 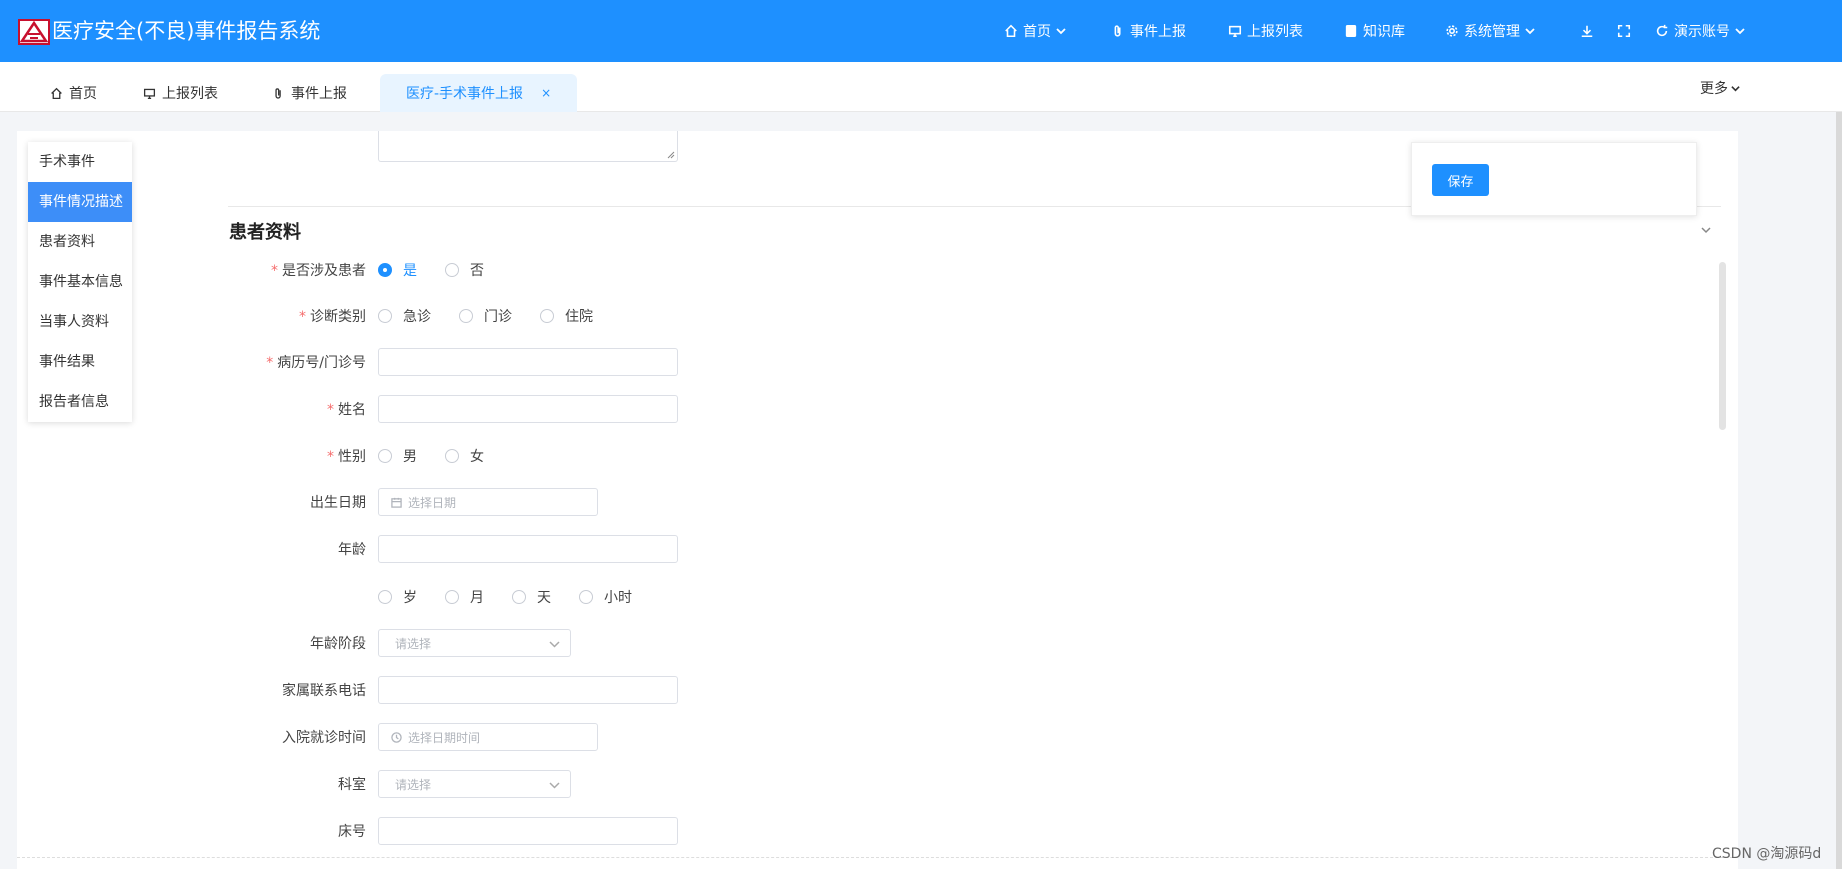 I want to click on book-icon, so click(x=1351, y=31).